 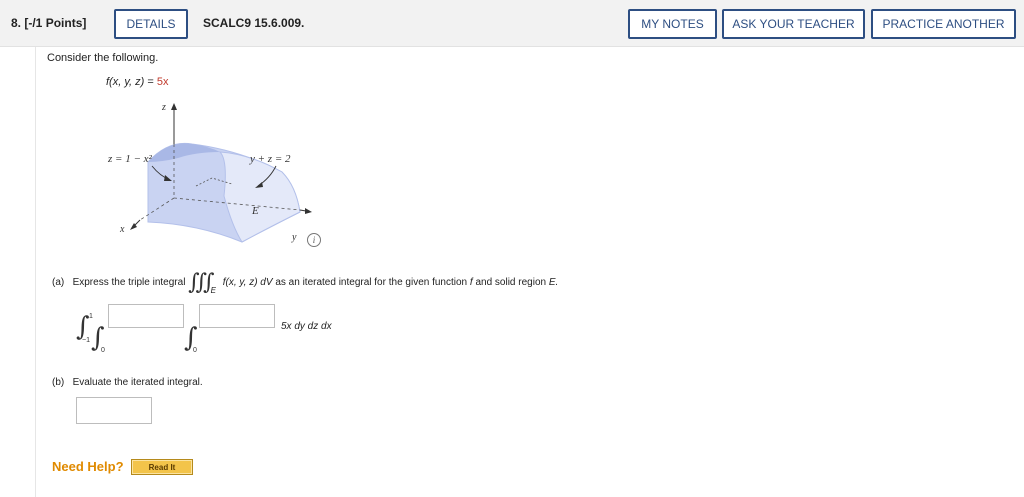 I want to click on region-label: E, so click(x=255, y=211).